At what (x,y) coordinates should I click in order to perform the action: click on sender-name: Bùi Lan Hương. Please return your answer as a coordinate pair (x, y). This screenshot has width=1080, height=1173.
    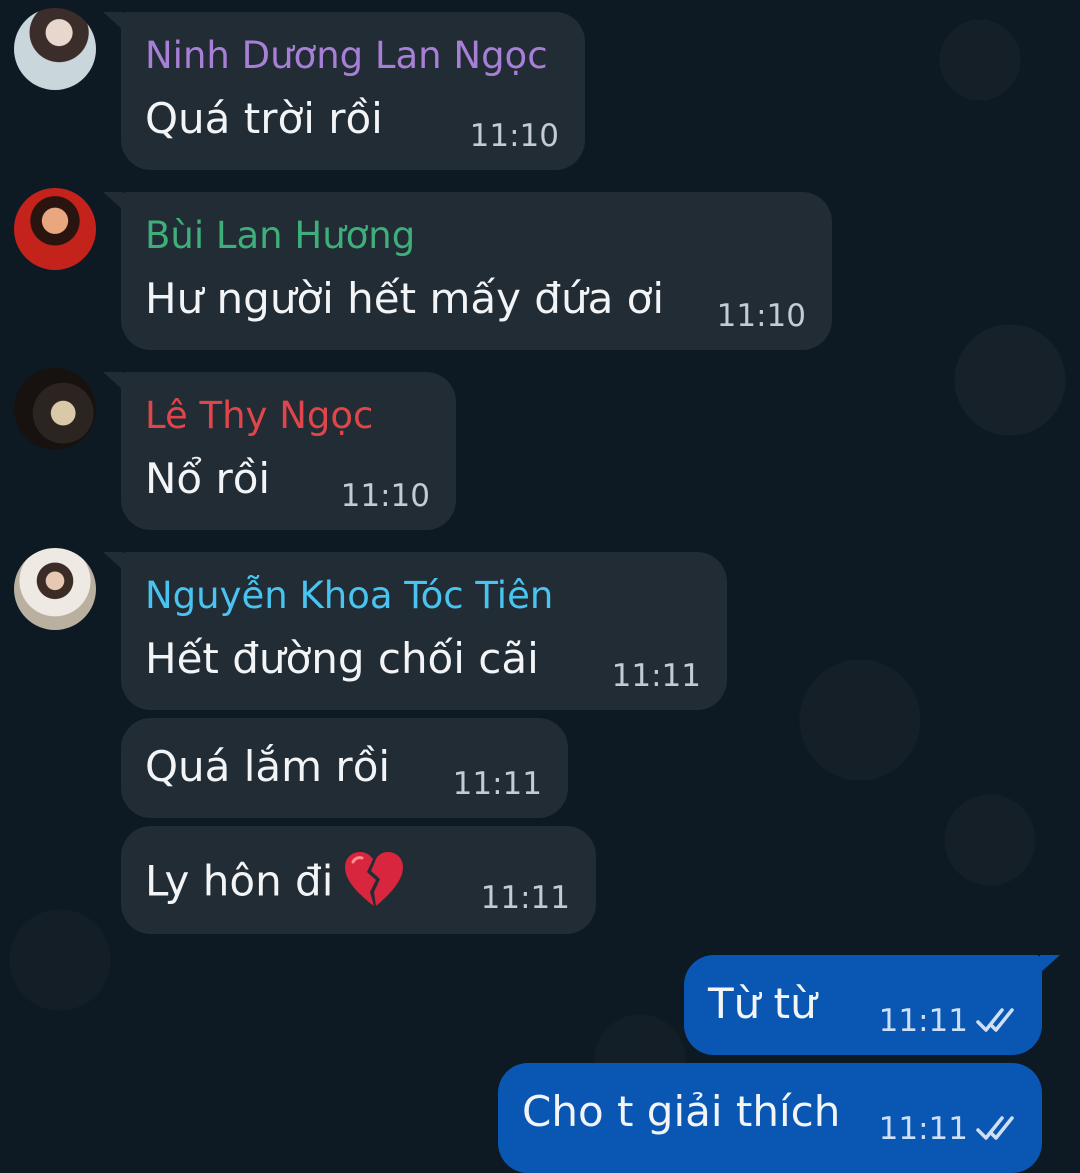
    Looking at the image, I should click on (280, 235).